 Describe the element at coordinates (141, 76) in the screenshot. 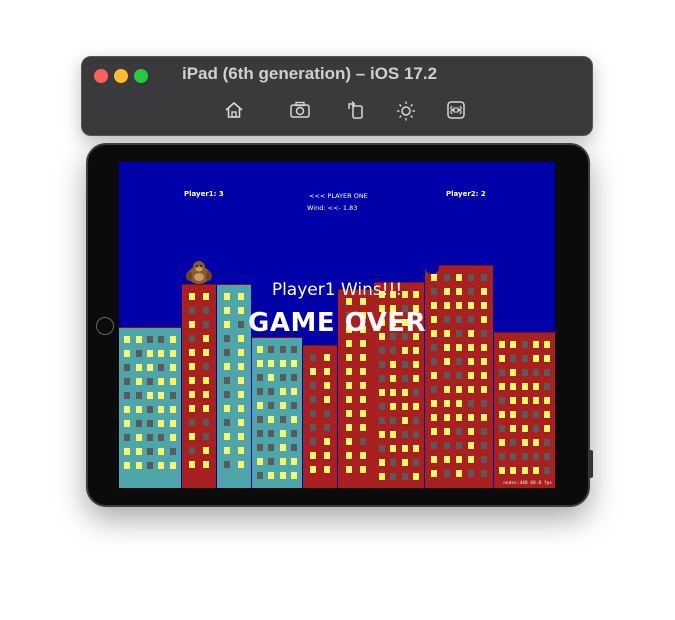

I see `zoom-window-button` at that location.